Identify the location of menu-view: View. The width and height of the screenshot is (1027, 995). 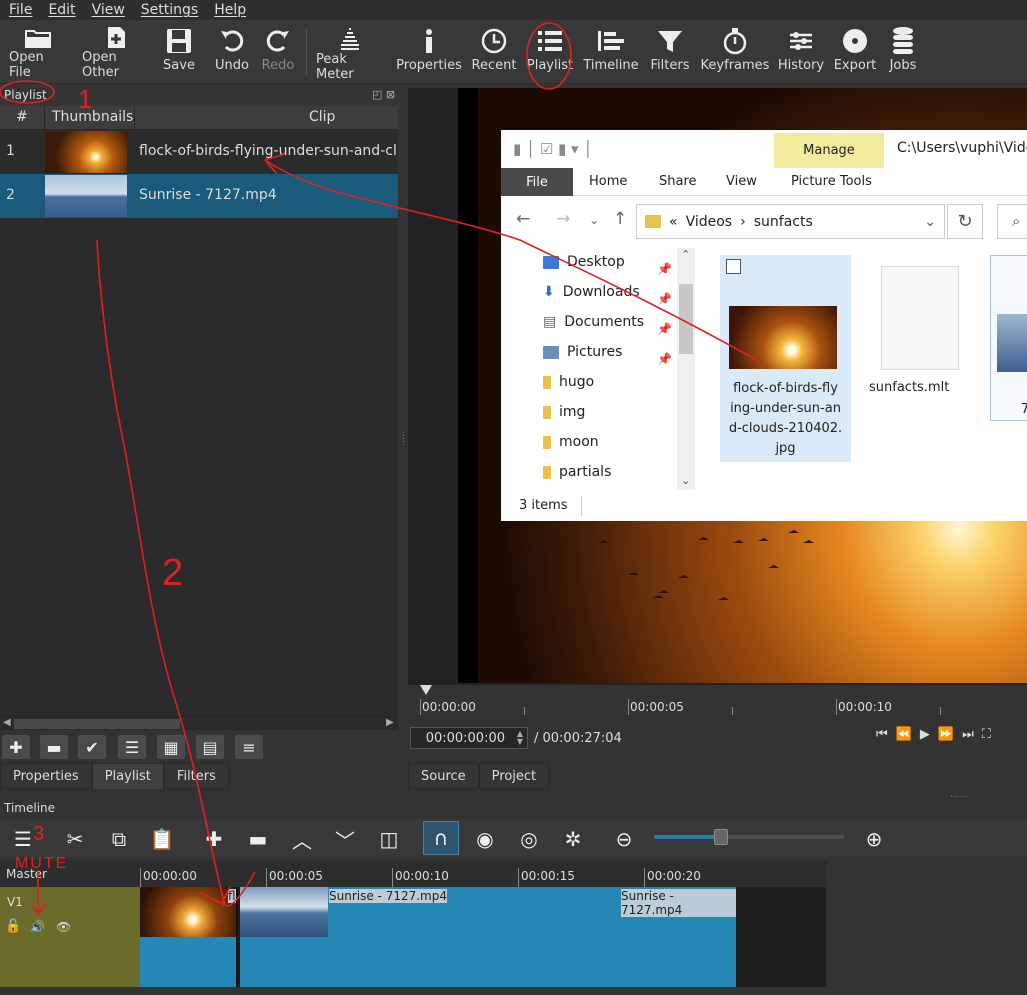
(108, 10).